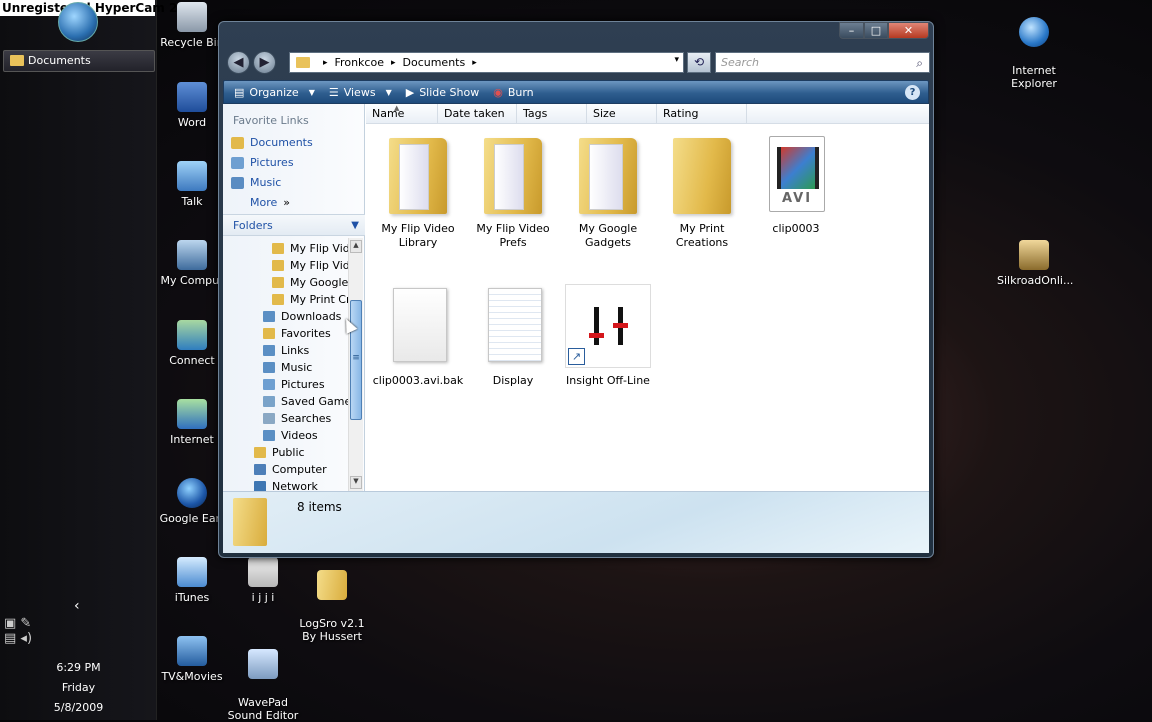 Image resolution: width=1152 pixels, height=722 pixels. Describe the element at coordinates (332, 630) in the screenshot. I see `desktop-icon-label: LogSro v2.1 By Hussert` at that location.